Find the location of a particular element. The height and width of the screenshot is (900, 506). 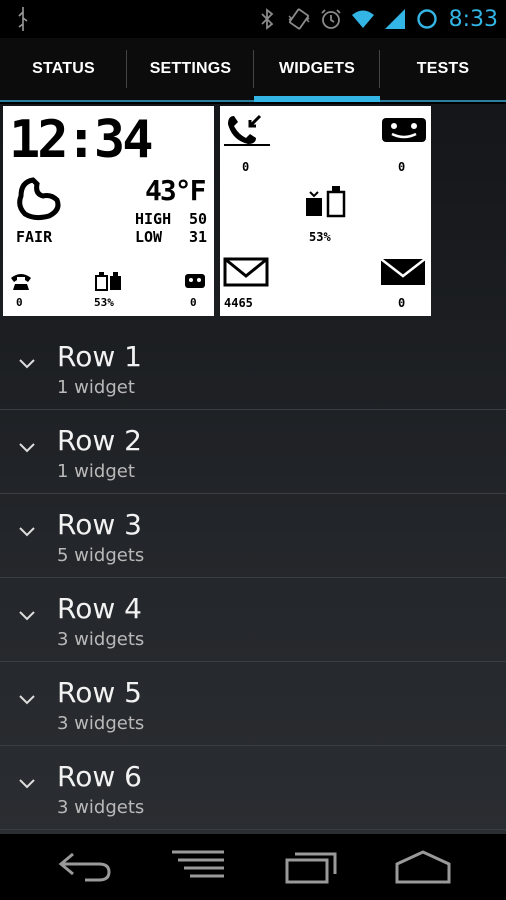

vibrate-icon is located at coordinates (299, 19).